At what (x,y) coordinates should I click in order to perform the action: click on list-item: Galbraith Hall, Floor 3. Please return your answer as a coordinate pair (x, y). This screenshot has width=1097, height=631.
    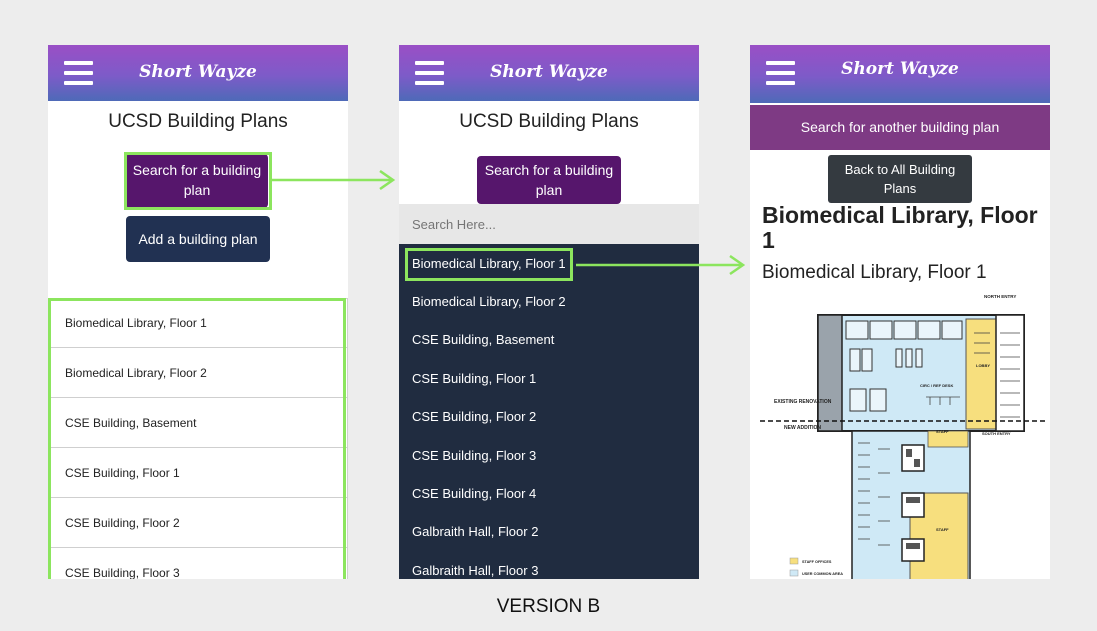
    Looking at the image, I should click on (549, 565).